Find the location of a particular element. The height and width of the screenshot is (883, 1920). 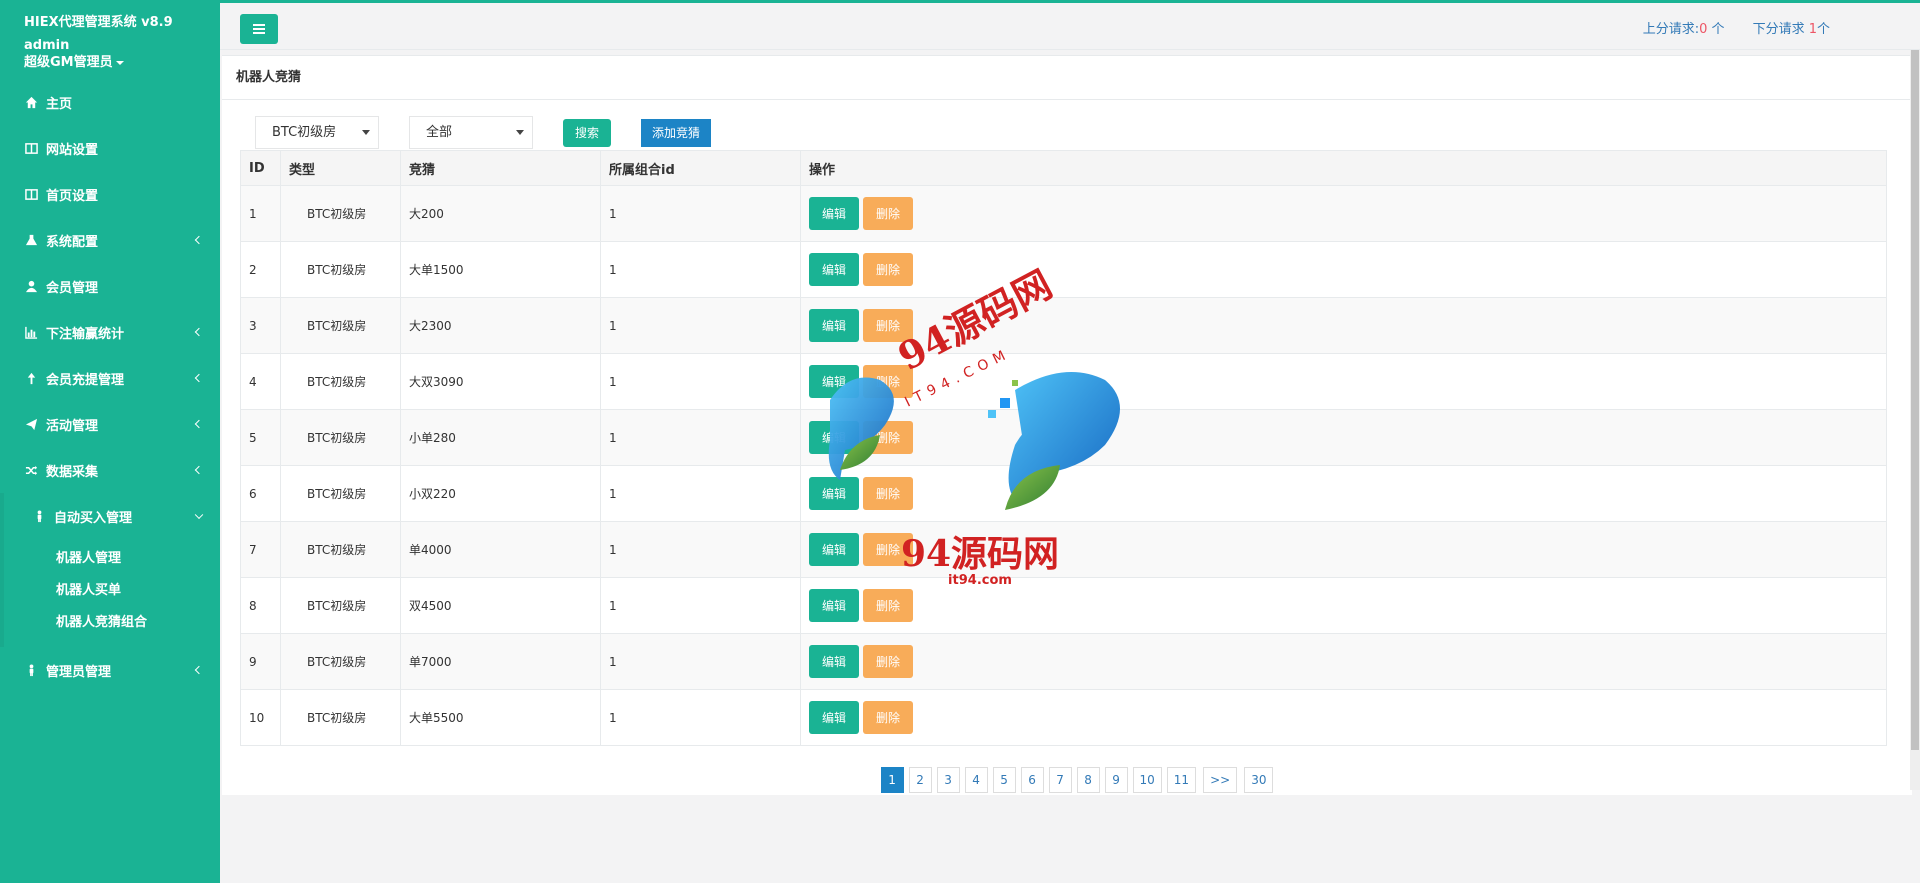

filter-toolbar: BTC初级房 全部 搜索 添加竞猜 is located at coordinates (483, 132).